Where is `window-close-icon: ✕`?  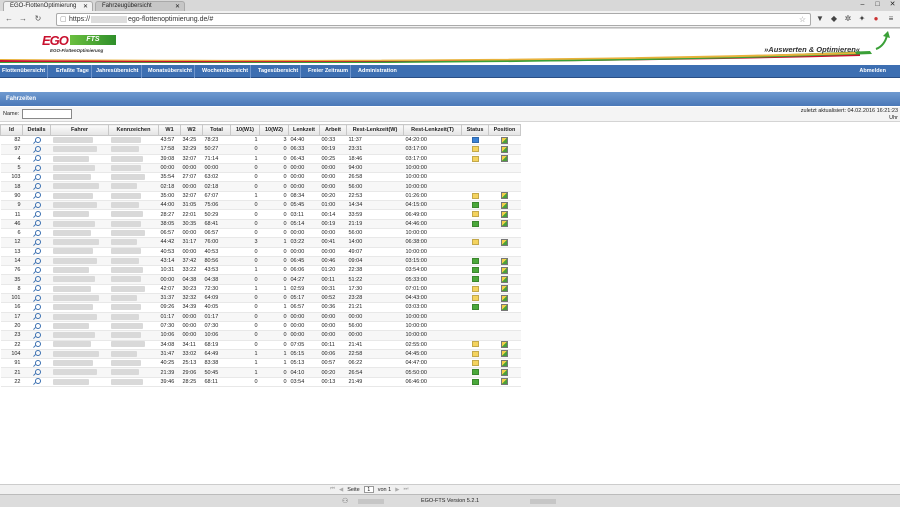
window-close-icon: ✕ is located at coordinates (892, 4).